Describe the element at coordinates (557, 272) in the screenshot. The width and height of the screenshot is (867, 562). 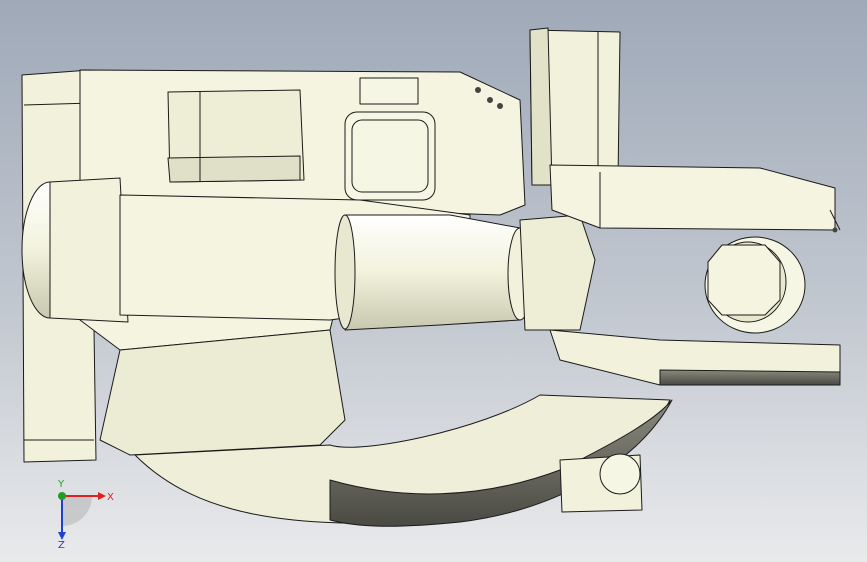
I see `wrist-joint` at that location.